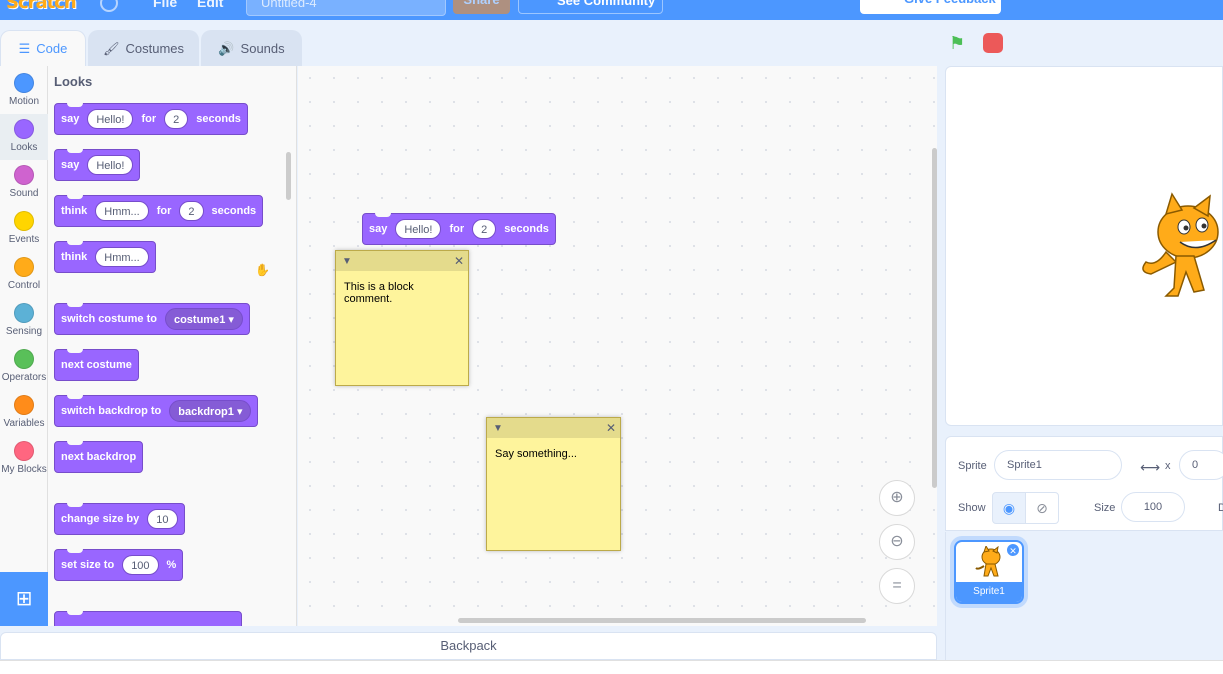 The image size is (1223, 674). What do you see at coordinates (24, 359) in the screenshot?
I see `operators-dot-icon` at bounding box center [24, 359].